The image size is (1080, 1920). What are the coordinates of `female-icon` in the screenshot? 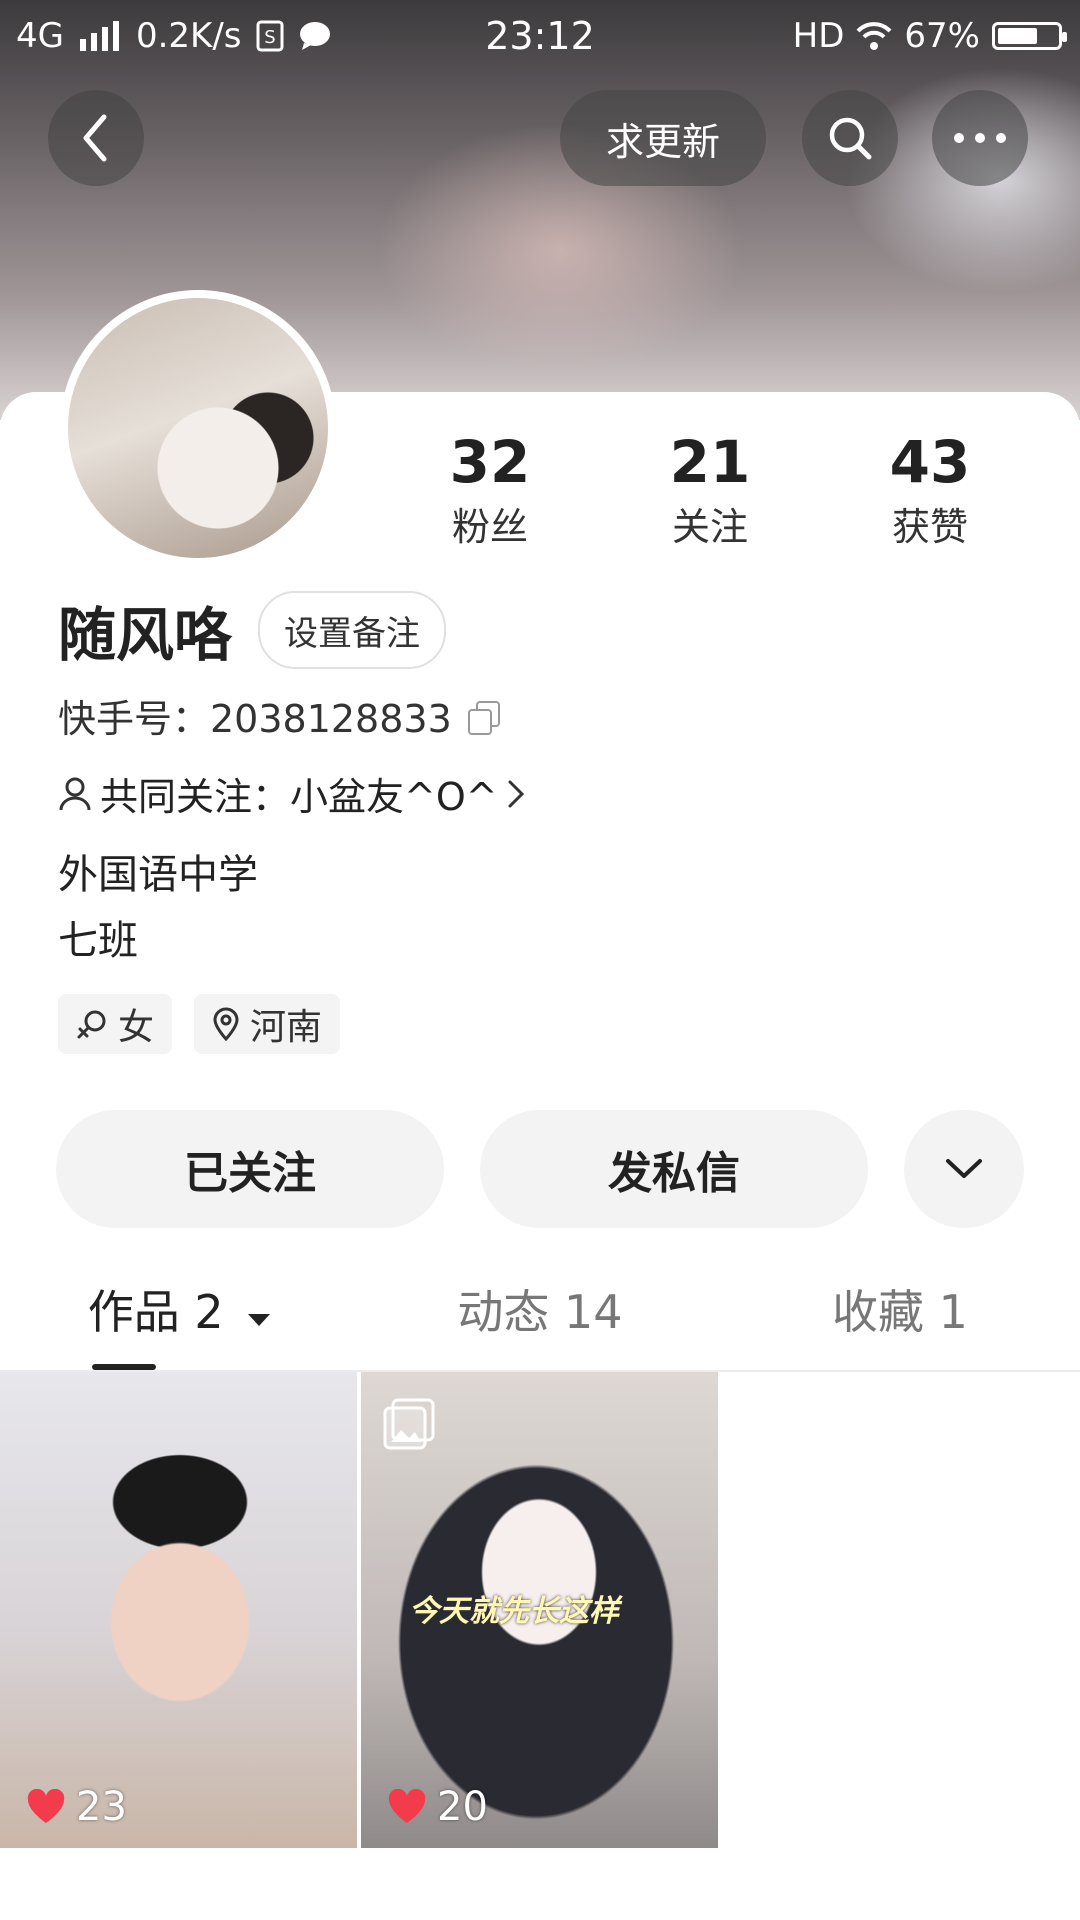 It's located at (91, 1024).